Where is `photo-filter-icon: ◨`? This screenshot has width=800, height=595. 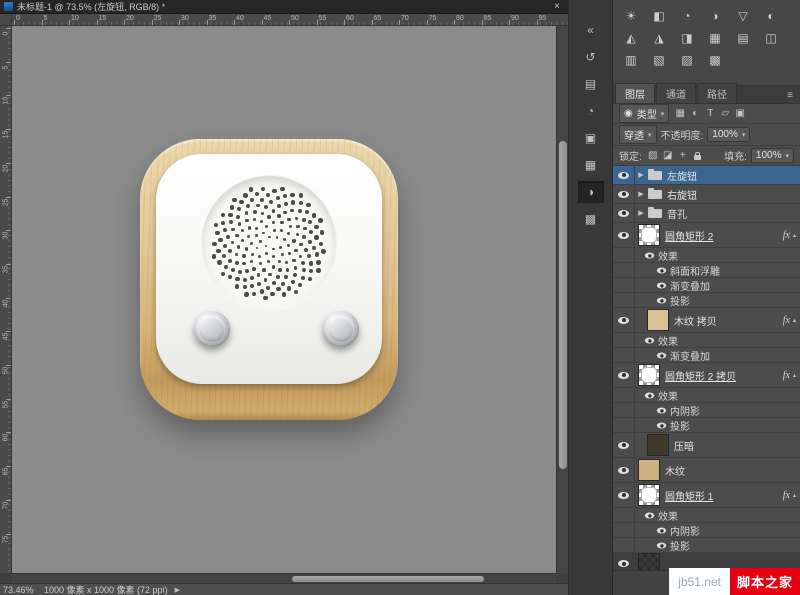
photo-filter-icon: ◨ is located at coordinates (687, 37).